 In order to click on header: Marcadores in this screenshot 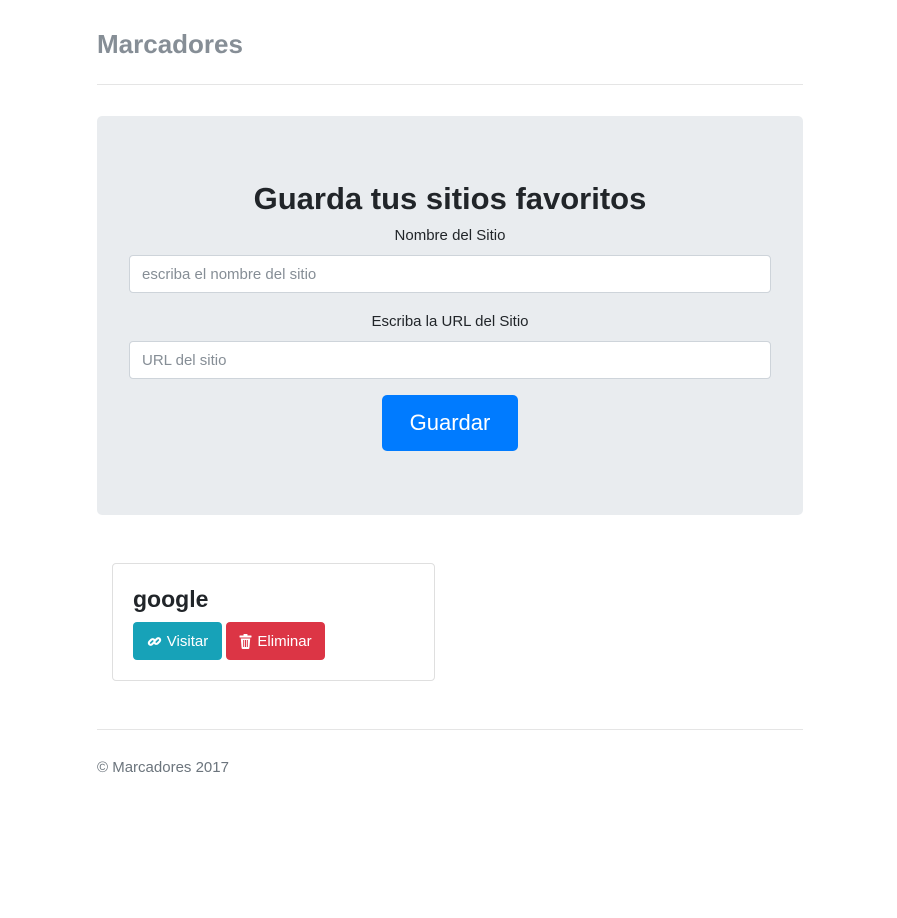, I will do `click(450, 42)`.